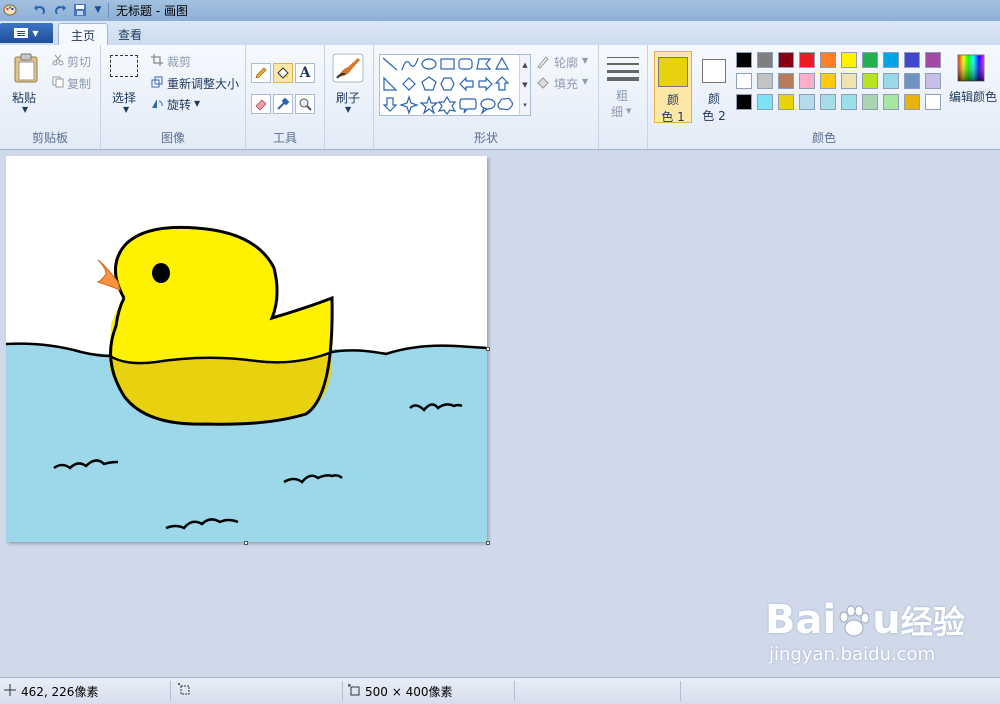 This screenshot has height=704, width=1000. Describe the element at coordinates (390, 64) in the screenshot. I see `line-shape-icon` at that location.